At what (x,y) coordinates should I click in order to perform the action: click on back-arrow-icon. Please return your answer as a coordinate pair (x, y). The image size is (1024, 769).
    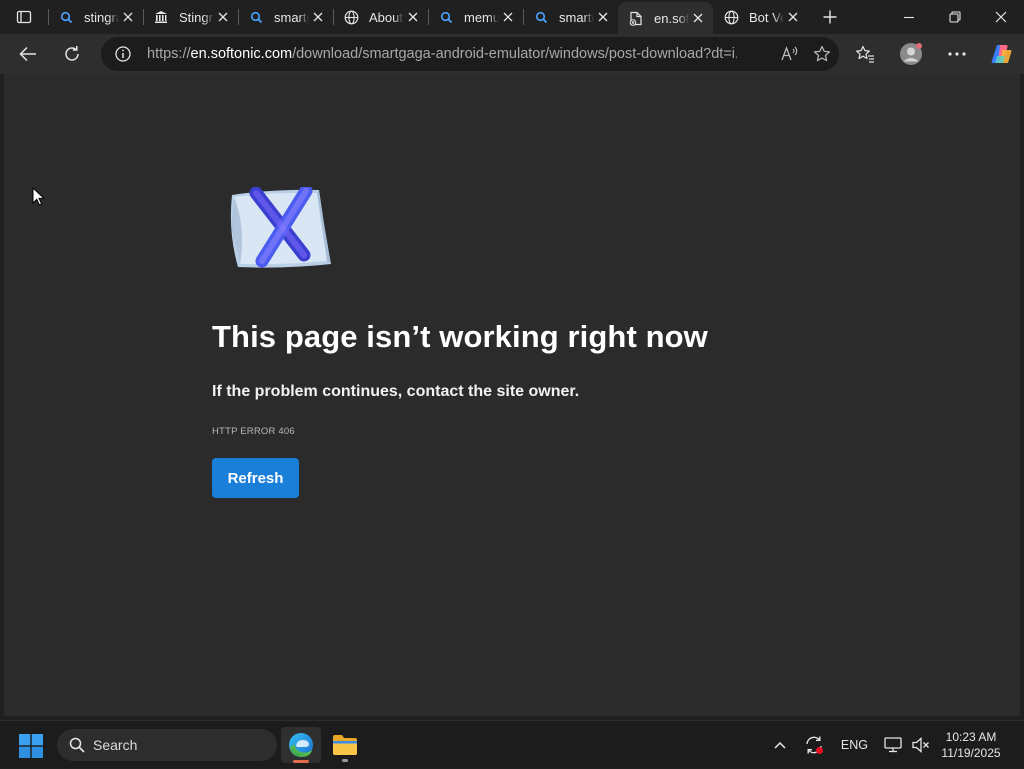
    Looking at the image, I should click on (27, 54).